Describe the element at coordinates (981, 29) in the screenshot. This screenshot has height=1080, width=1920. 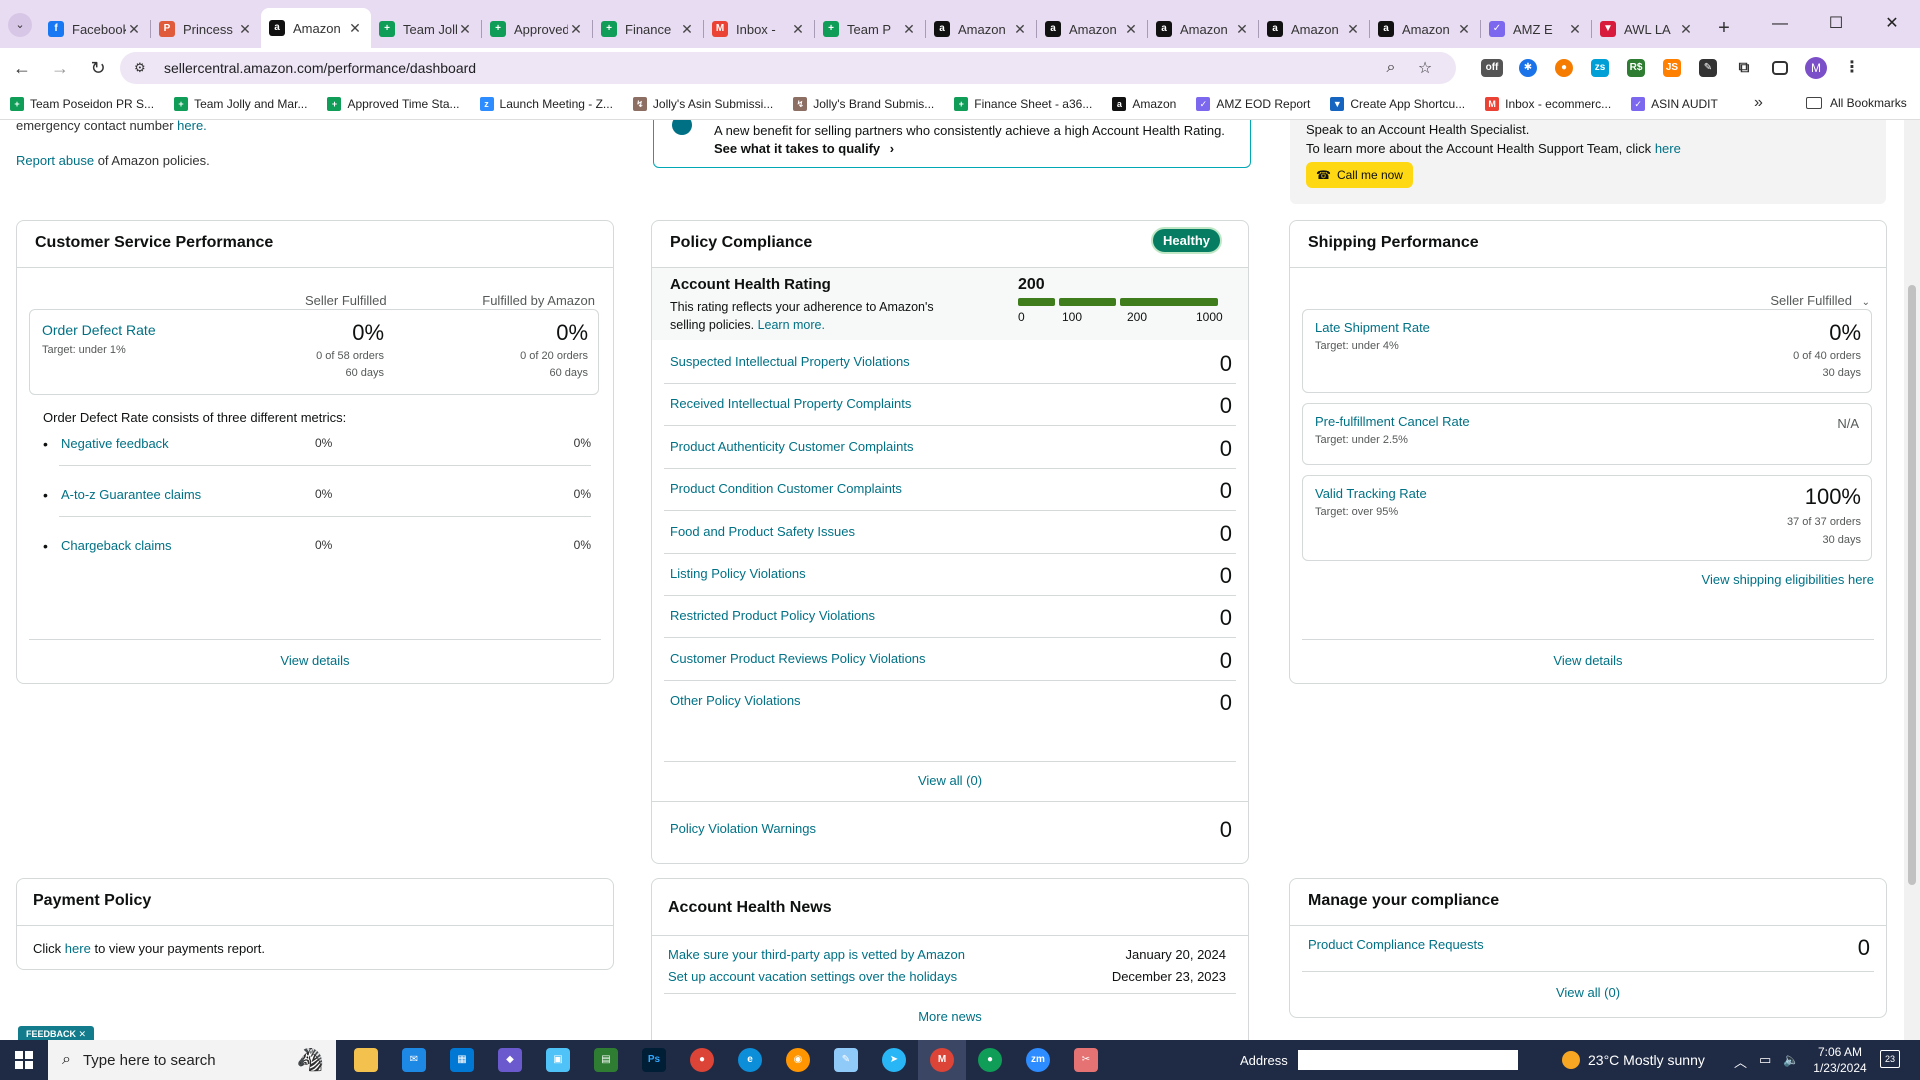
I see `browser-tab: a Amazon ✕` at that location.